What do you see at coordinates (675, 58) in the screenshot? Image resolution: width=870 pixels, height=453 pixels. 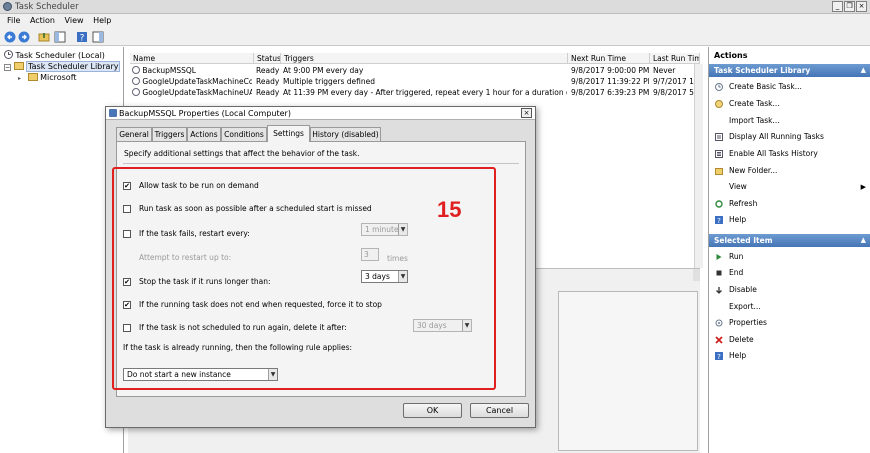 I see `column-header-last-run: Last Run Time` at bounding box center [675, 58].